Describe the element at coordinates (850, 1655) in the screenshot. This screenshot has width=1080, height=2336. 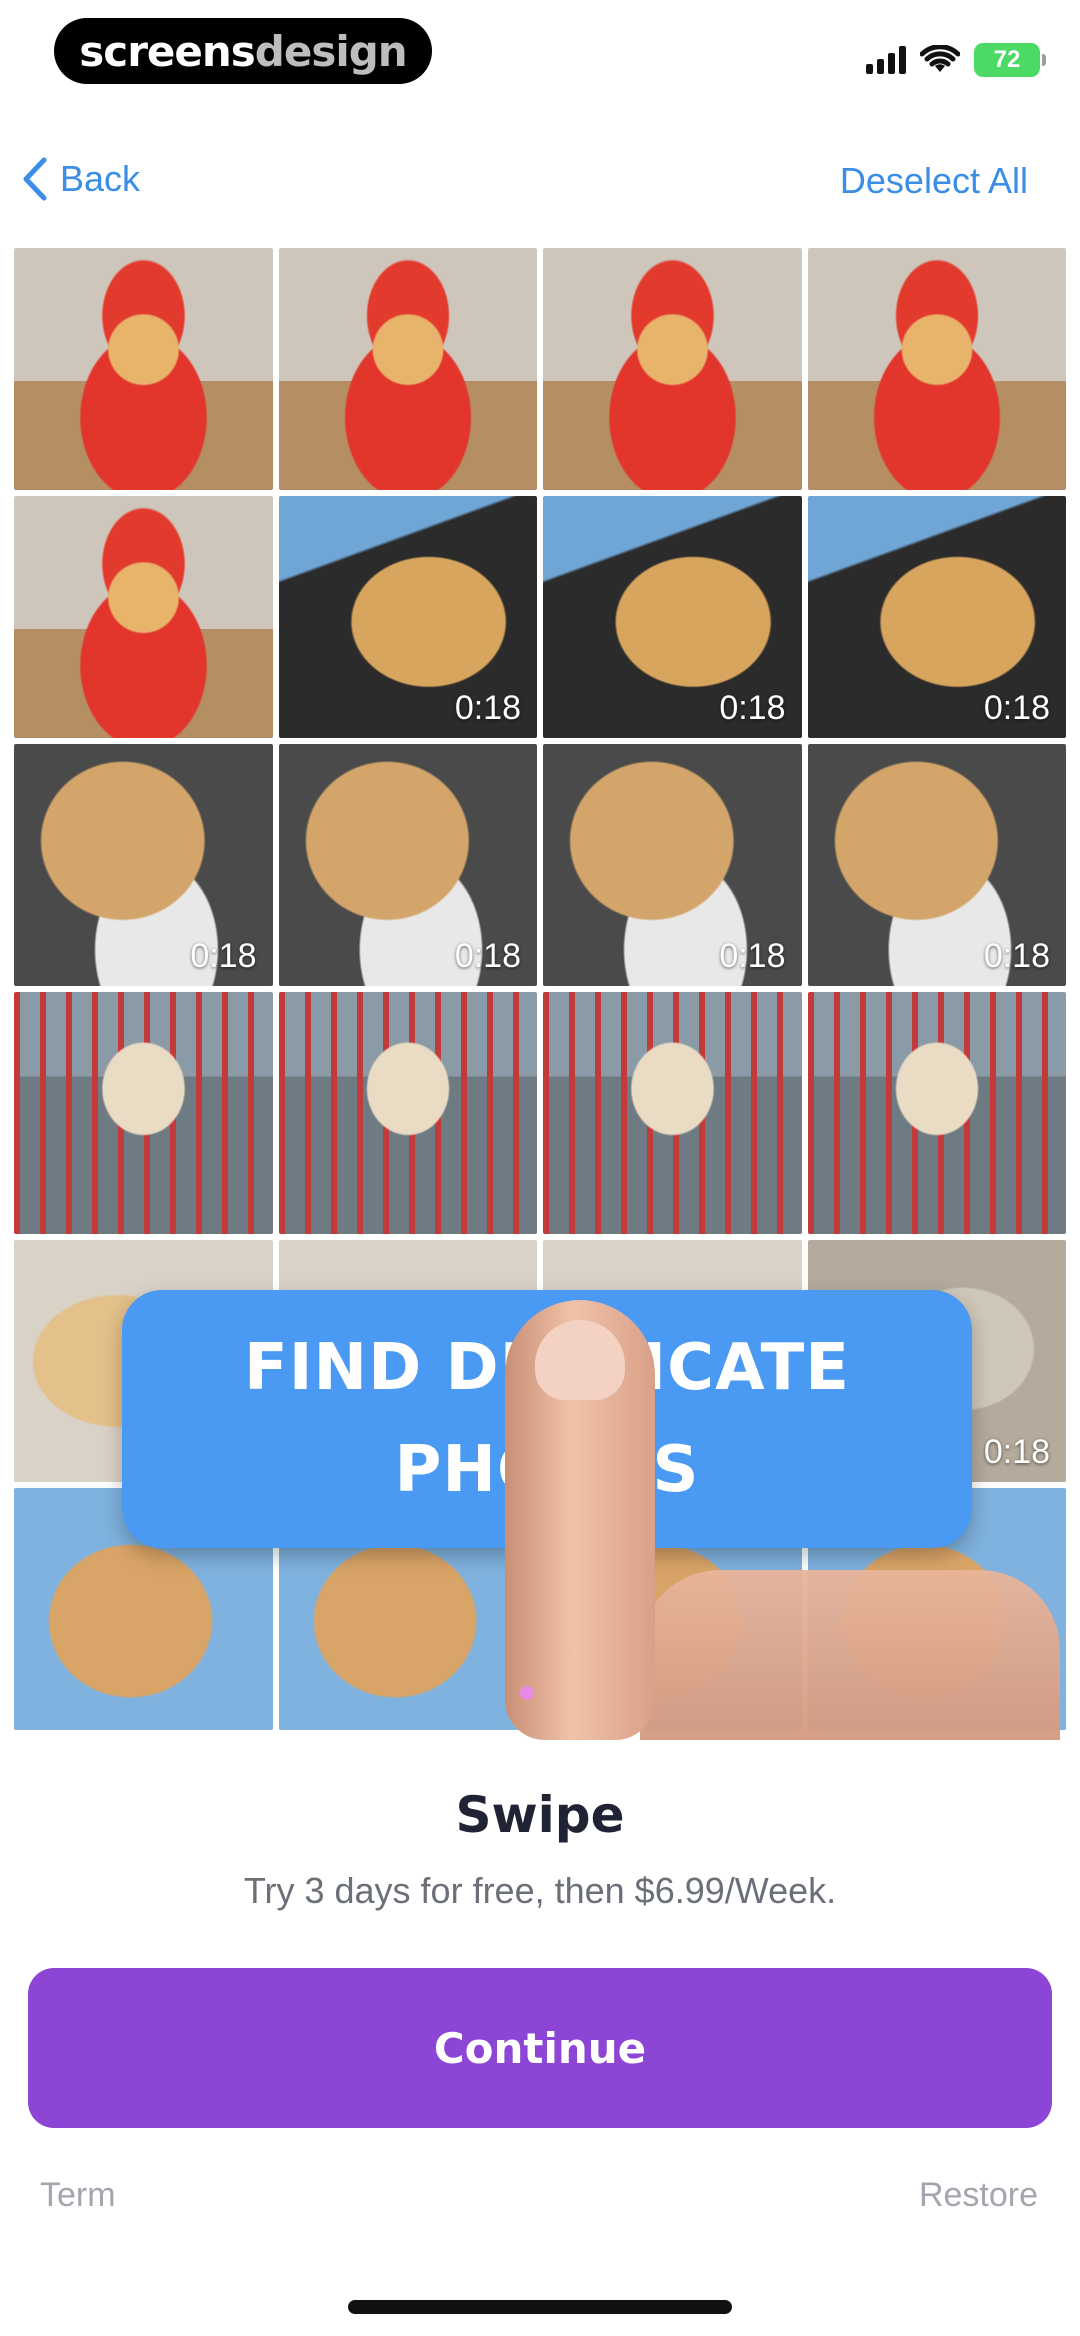
I see `hand-image` at that location.